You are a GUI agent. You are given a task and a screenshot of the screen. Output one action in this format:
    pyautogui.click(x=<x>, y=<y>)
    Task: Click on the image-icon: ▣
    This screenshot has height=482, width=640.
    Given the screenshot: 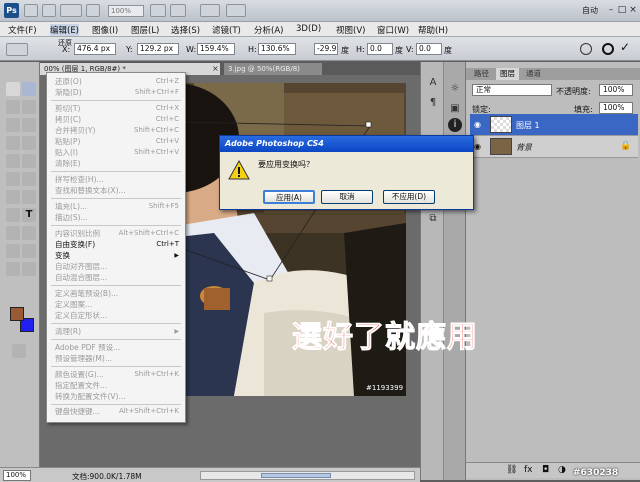 What is the action you would take?
    pyautogui.click(x=455, y=109)
    